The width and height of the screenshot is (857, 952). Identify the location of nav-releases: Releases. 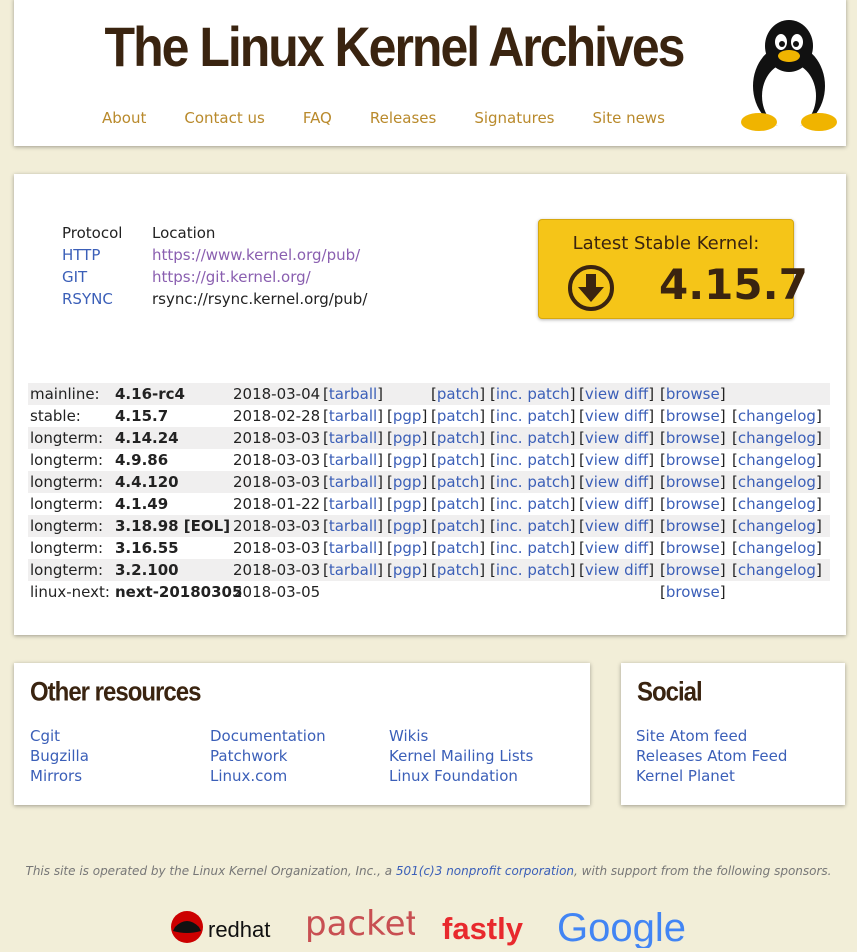
(403, 118).